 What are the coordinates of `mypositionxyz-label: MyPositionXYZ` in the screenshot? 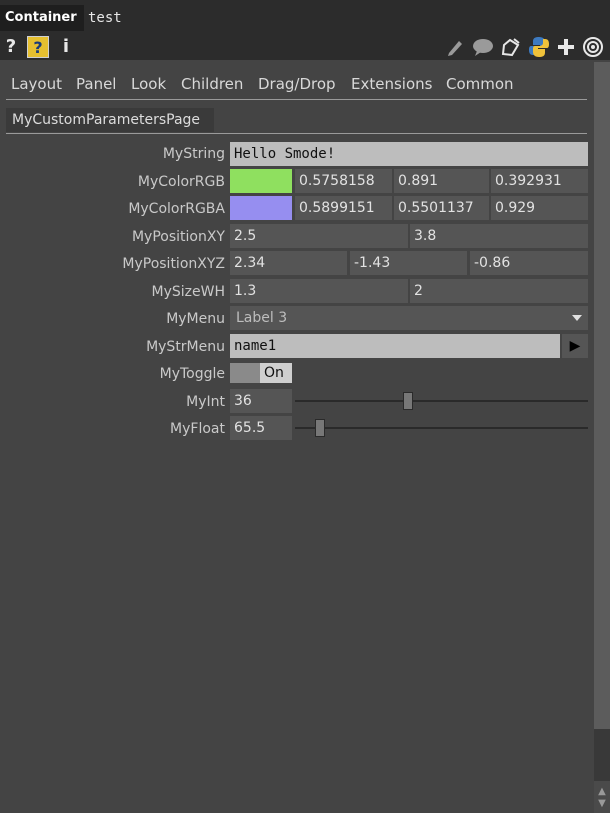 It's located at (173, 264).